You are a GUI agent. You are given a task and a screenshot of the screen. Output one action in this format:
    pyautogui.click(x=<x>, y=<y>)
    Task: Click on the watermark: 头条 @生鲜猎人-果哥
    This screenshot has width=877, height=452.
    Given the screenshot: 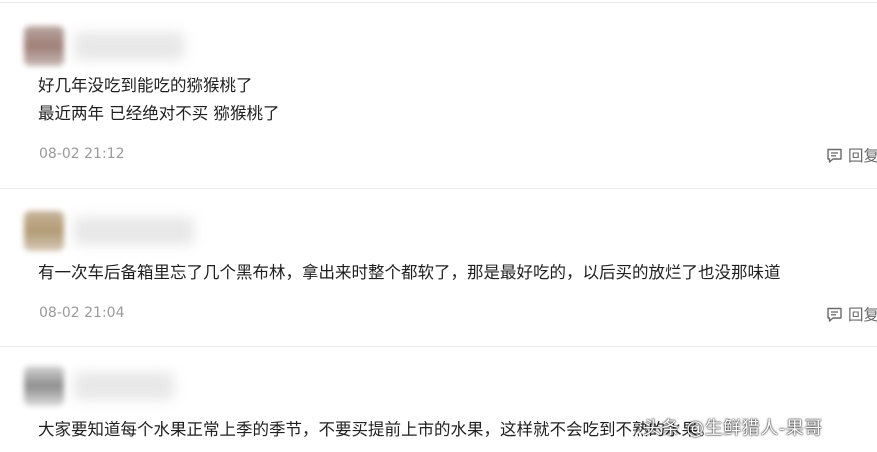 What is the action you would take?
    pyautogui.click(x=733, y=428)
    